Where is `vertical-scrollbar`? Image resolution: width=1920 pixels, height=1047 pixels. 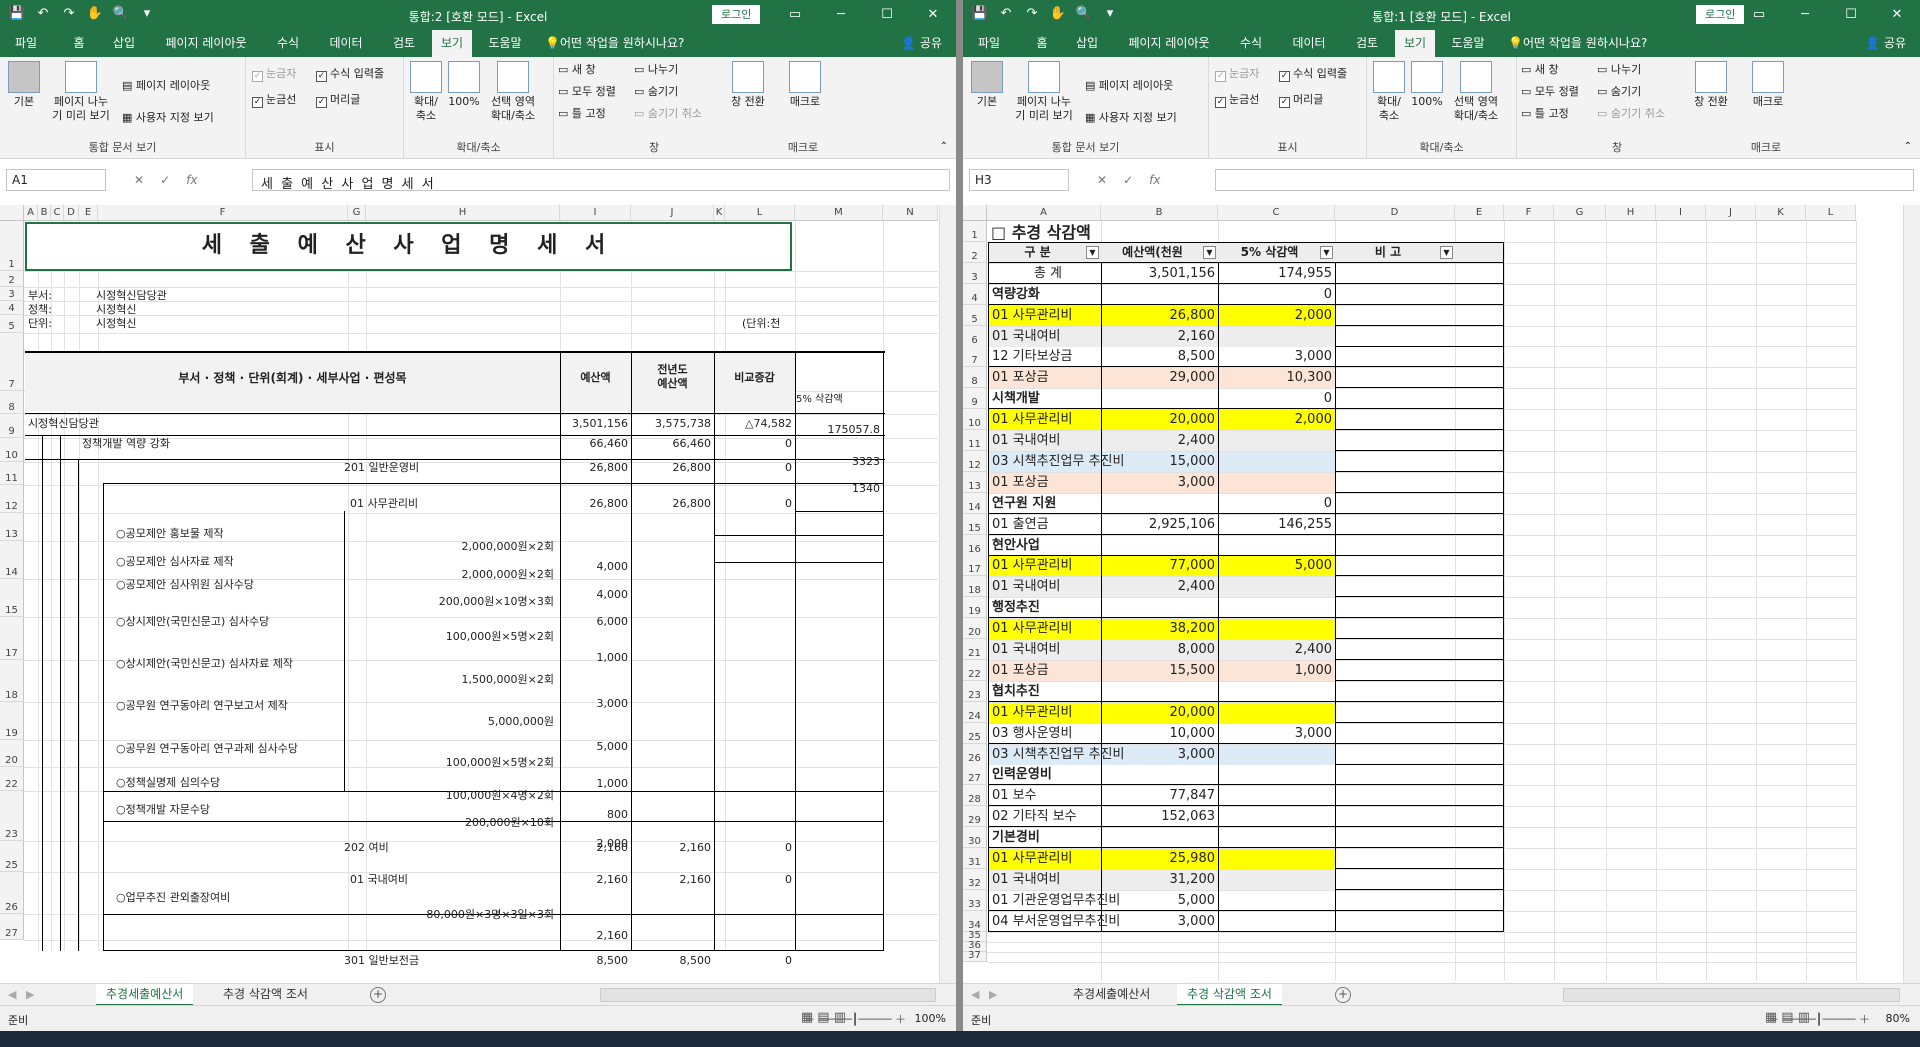
vertical-scrollbar is located at coordinates (1911, 594).